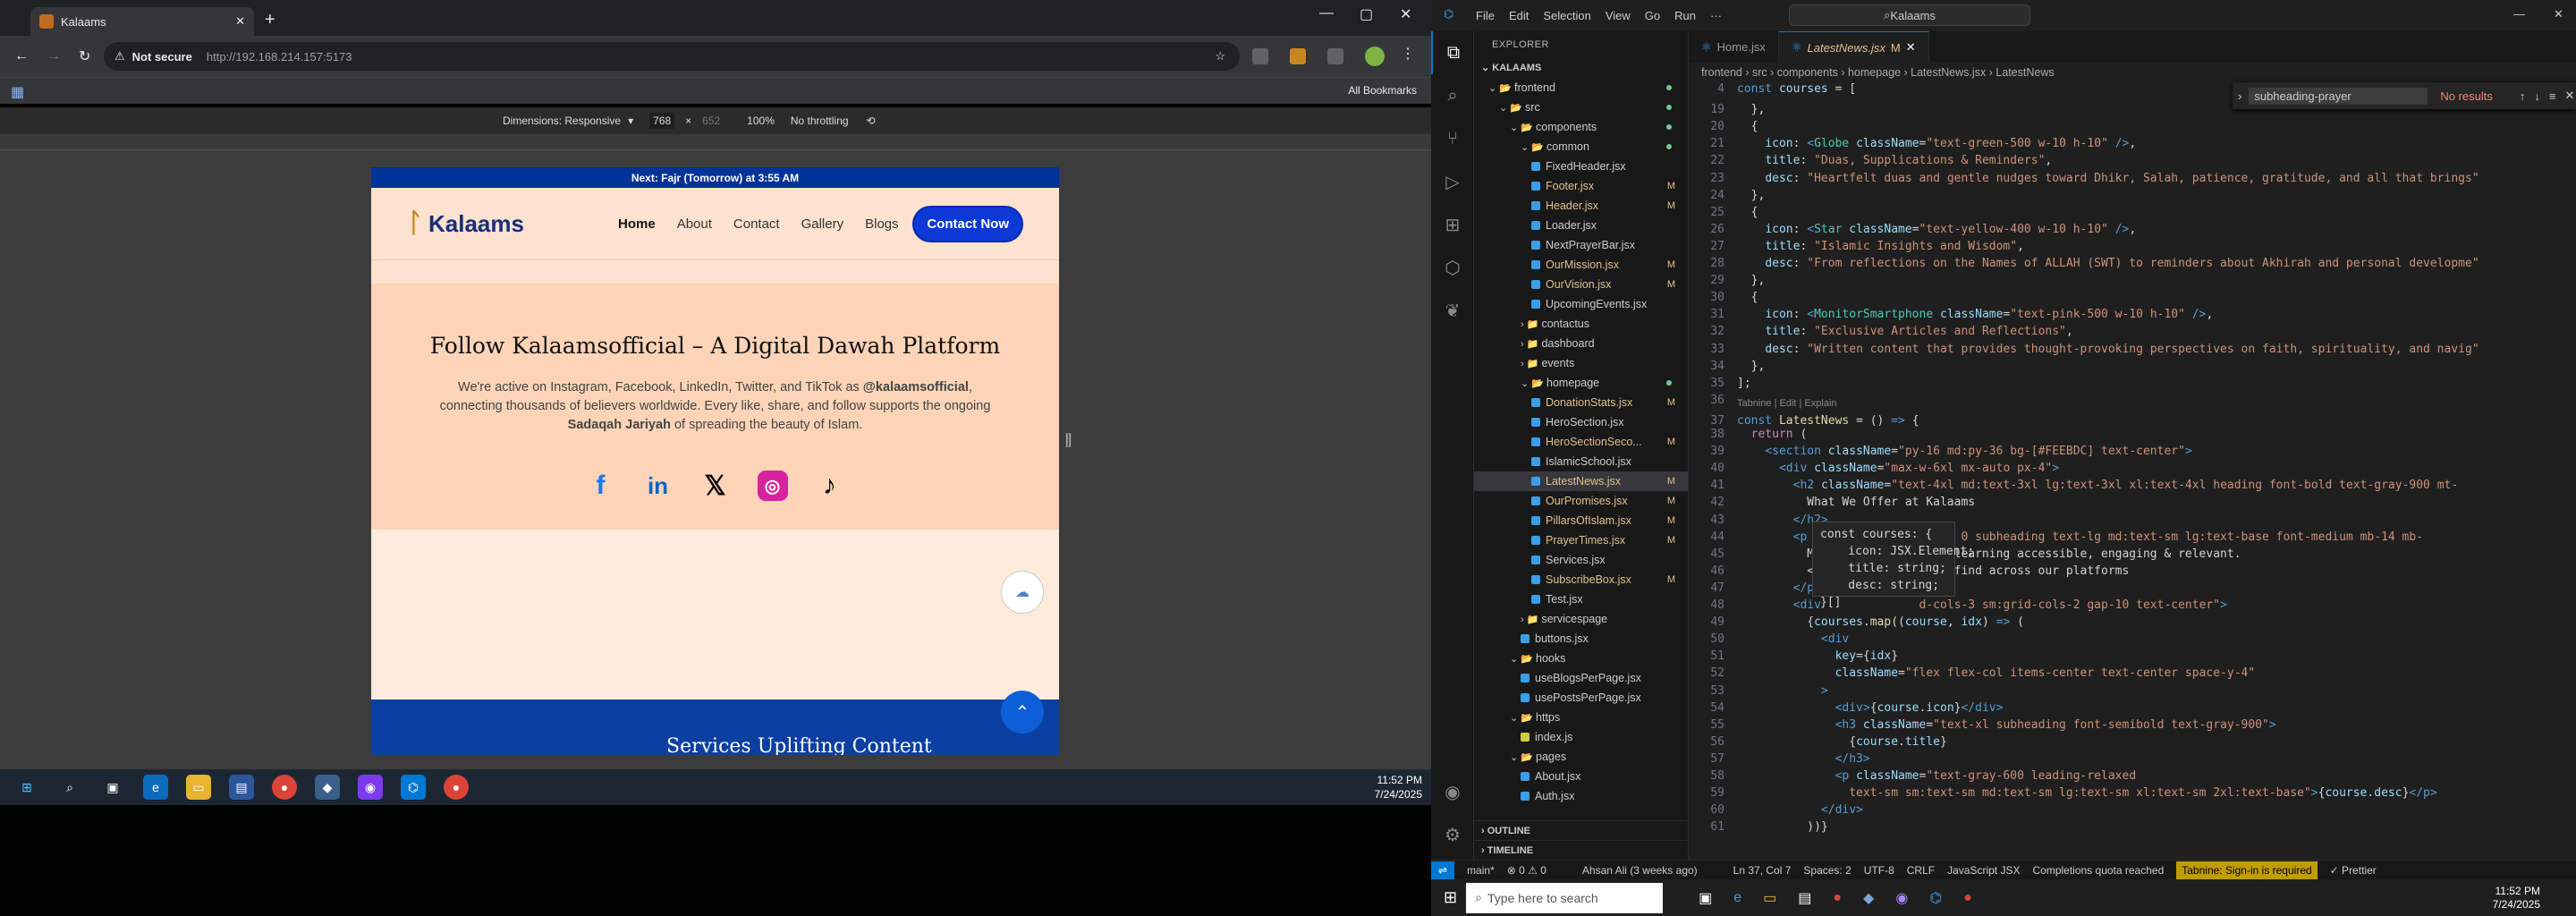 The height and width of the screenshot is (916, 2576). I want to click on tree-item: ⌄ 📂 common, so click(1581, 147).